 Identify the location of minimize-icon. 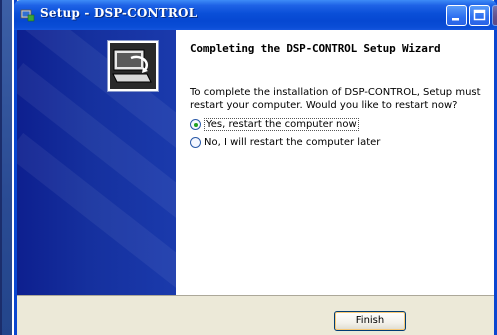
(456, 15).